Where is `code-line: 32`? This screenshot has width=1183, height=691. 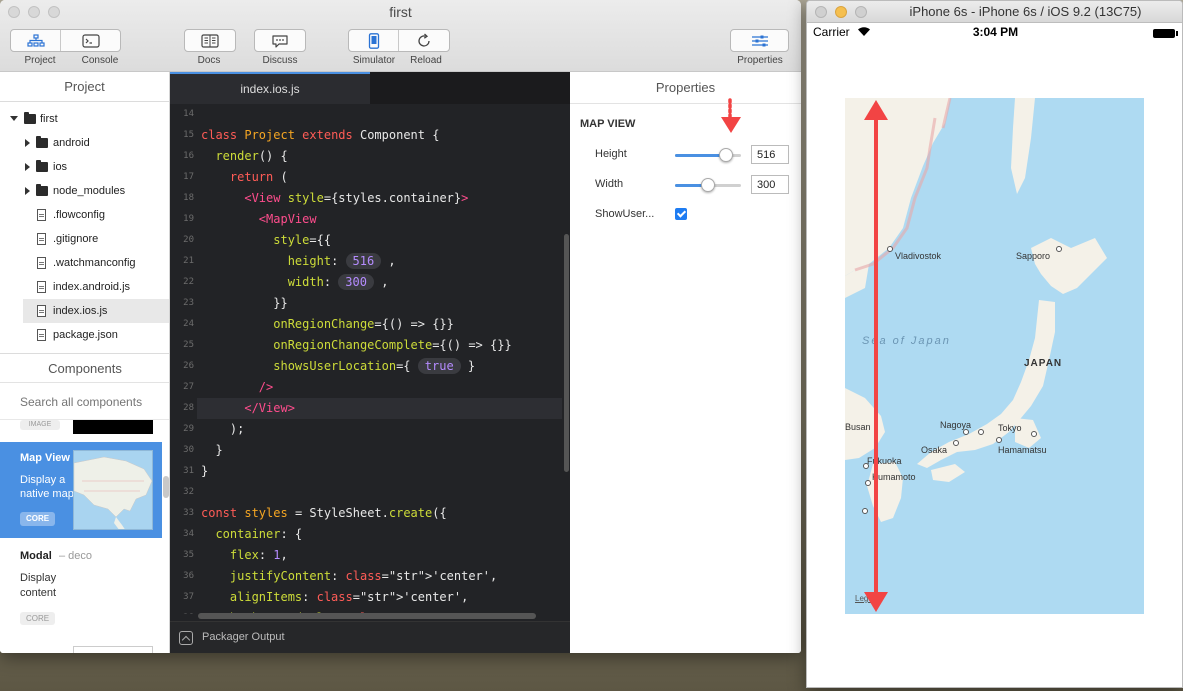
code-line: 32 is located at coordinates (366, 492).